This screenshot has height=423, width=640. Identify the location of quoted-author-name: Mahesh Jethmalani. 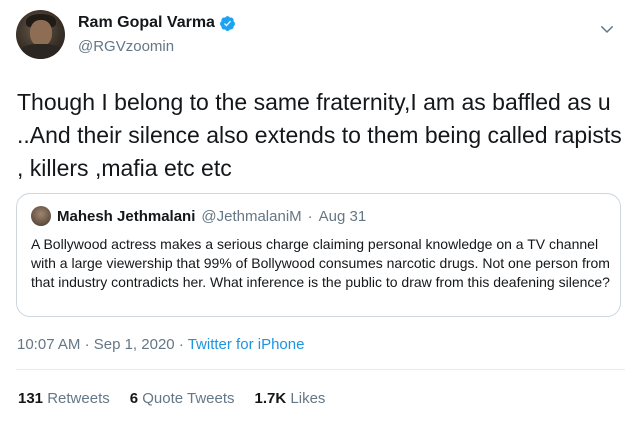
(126, 216).